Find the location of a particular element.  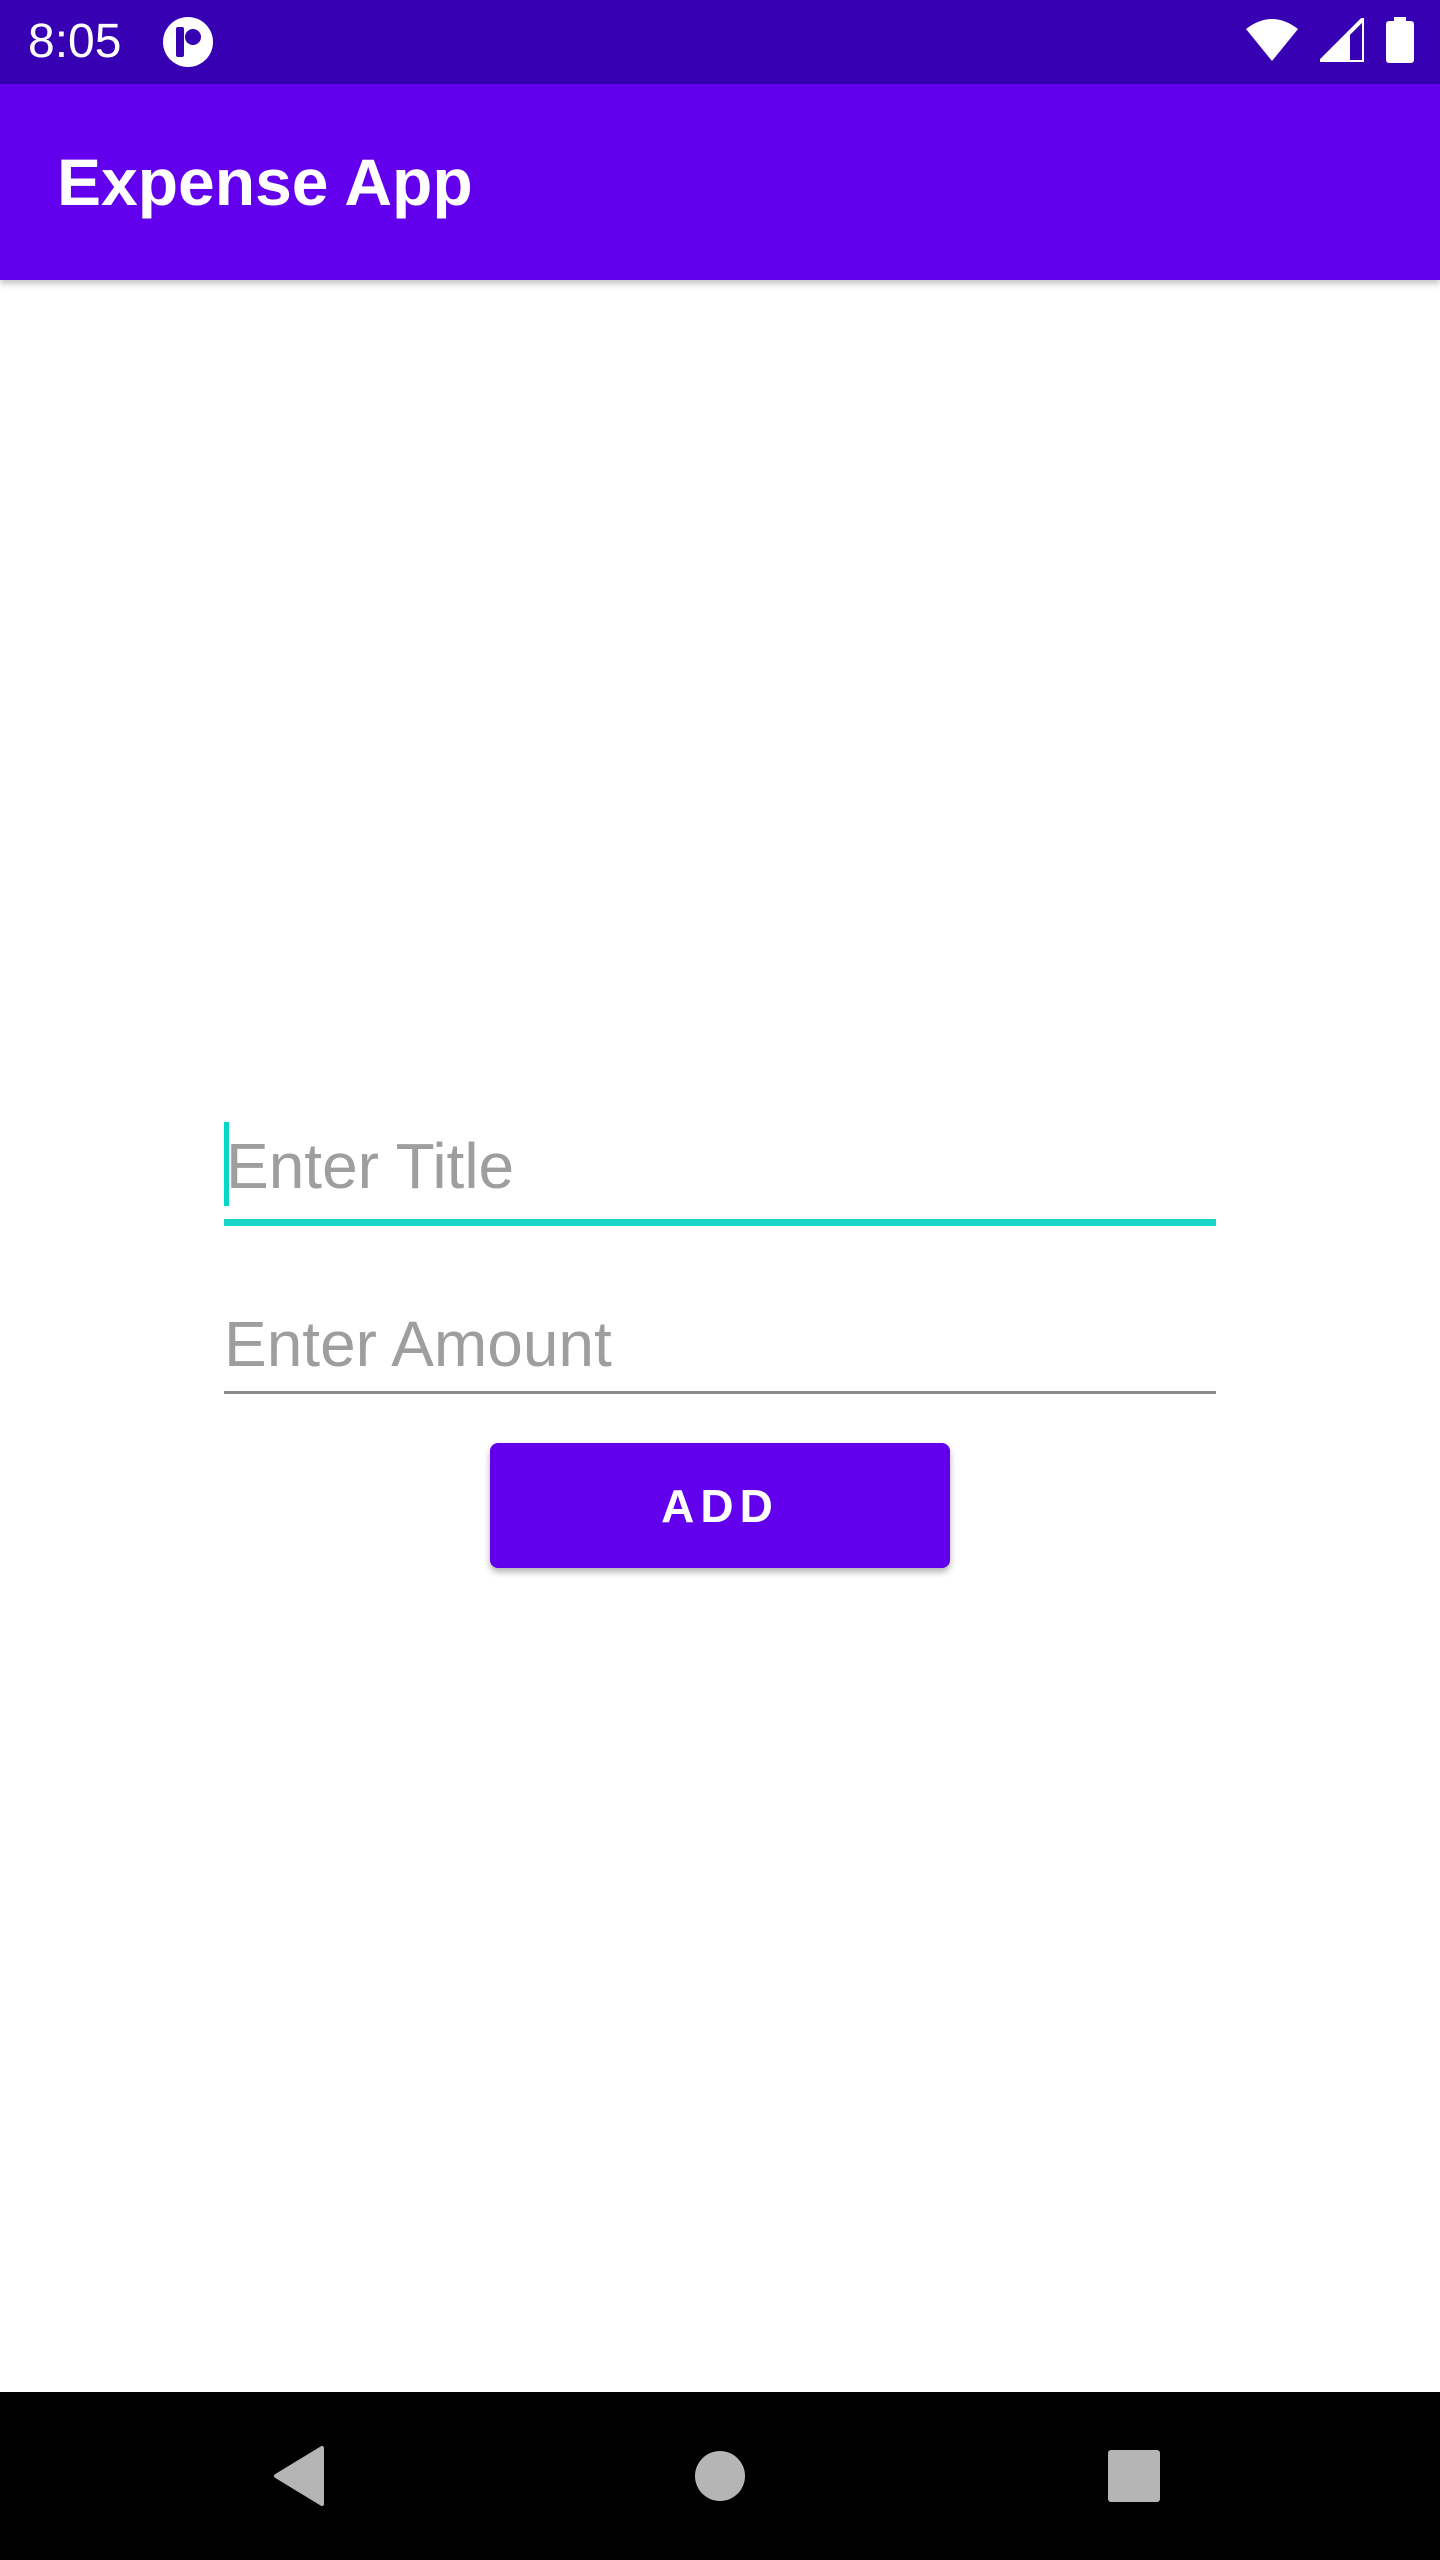

battery-icon is located at coordinates (1400, 42).